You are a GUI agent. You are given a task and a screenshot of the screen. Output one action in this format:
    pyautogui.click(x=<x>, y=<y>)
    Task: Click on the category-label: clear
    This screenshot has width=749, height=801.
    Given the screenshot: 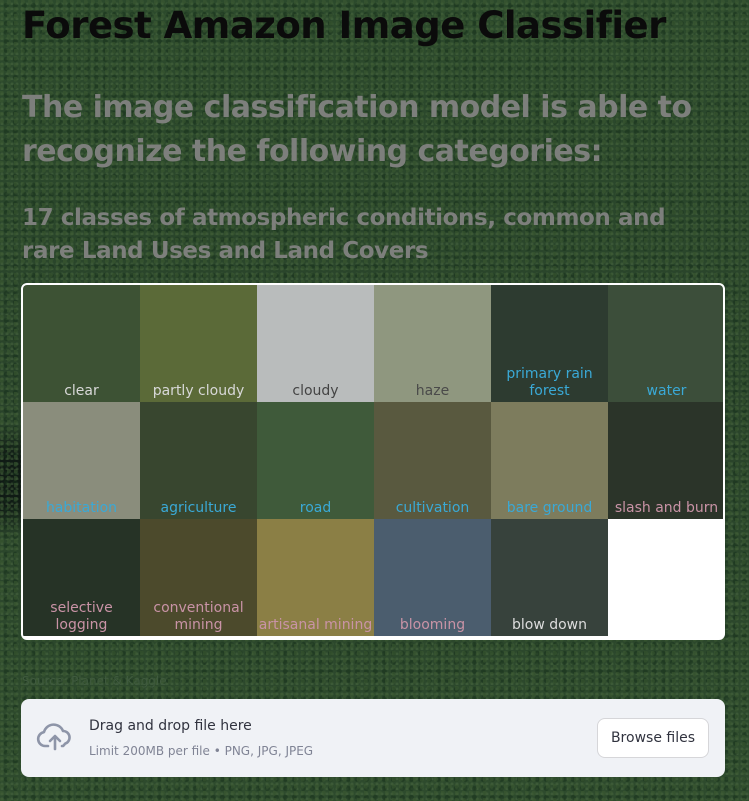 What is the action you would take?
    pyautogui.click(x=81, y=391)
    